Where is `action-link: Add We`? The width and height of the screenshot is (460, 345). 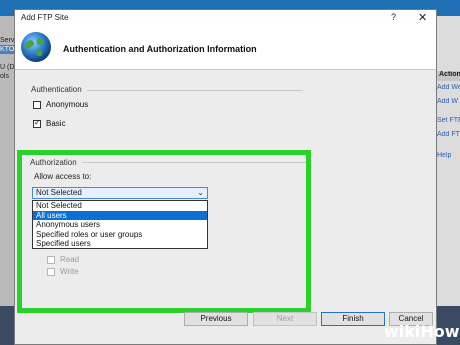 action-link: Add We is located at coordinates (448, 87).